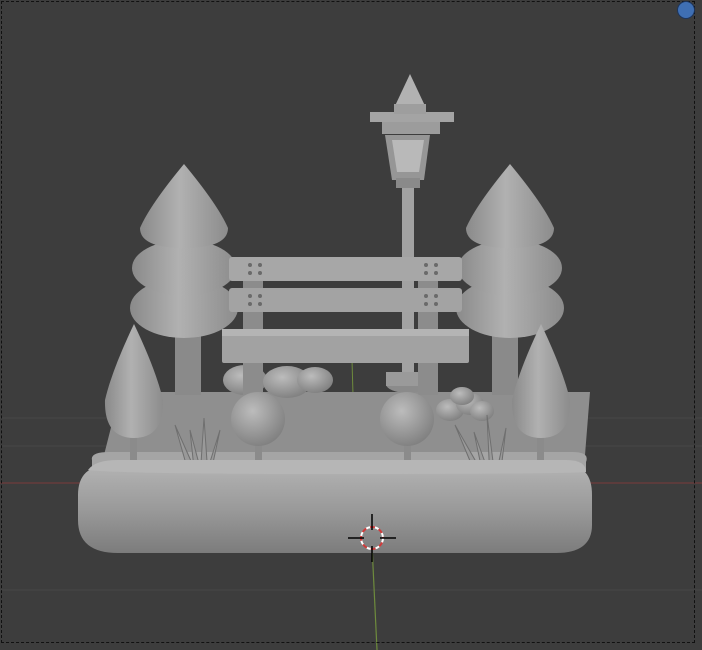 This screenshot has height=650, width=702. What do you see at coordinates (345, 326) in the screenshot?
I see `park-bench` at bounding box center [345, 326].